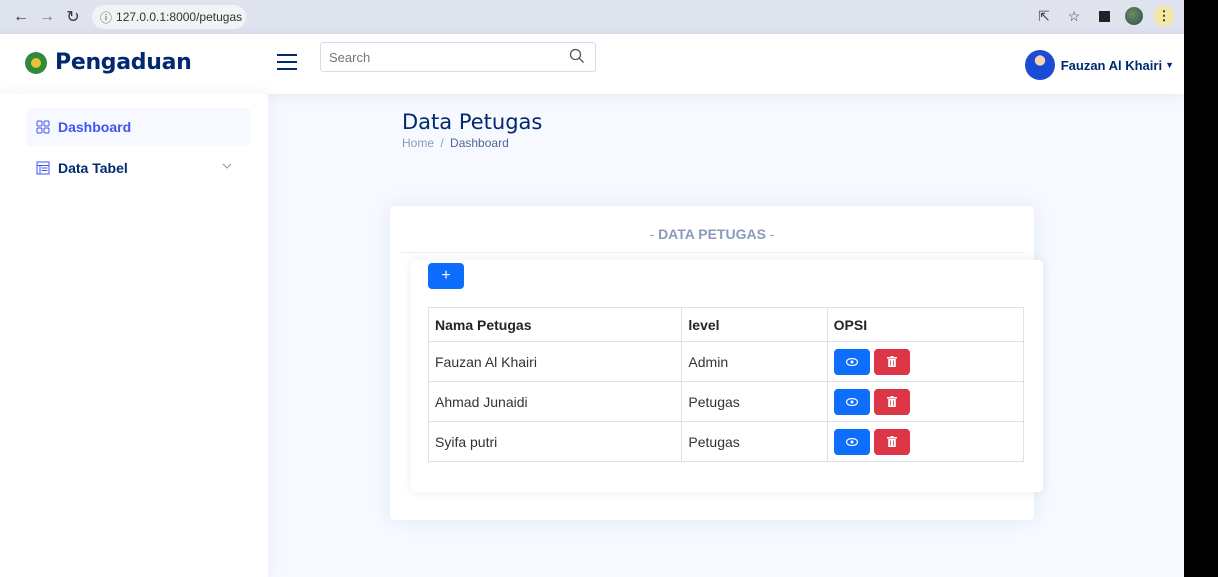 This screenshot has height=577, width=1218. I want to click on table-header-row: Nama Petugas level OPSI, so click(726, 324).